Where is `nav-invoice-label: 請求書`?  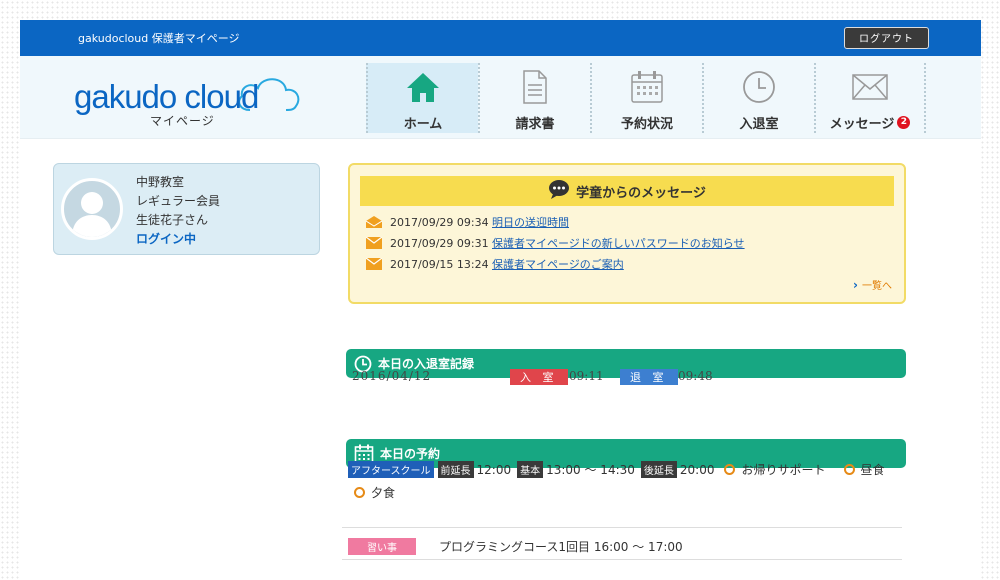 nav-invoice-label: 請求書 is located at coordinates (535, 124).